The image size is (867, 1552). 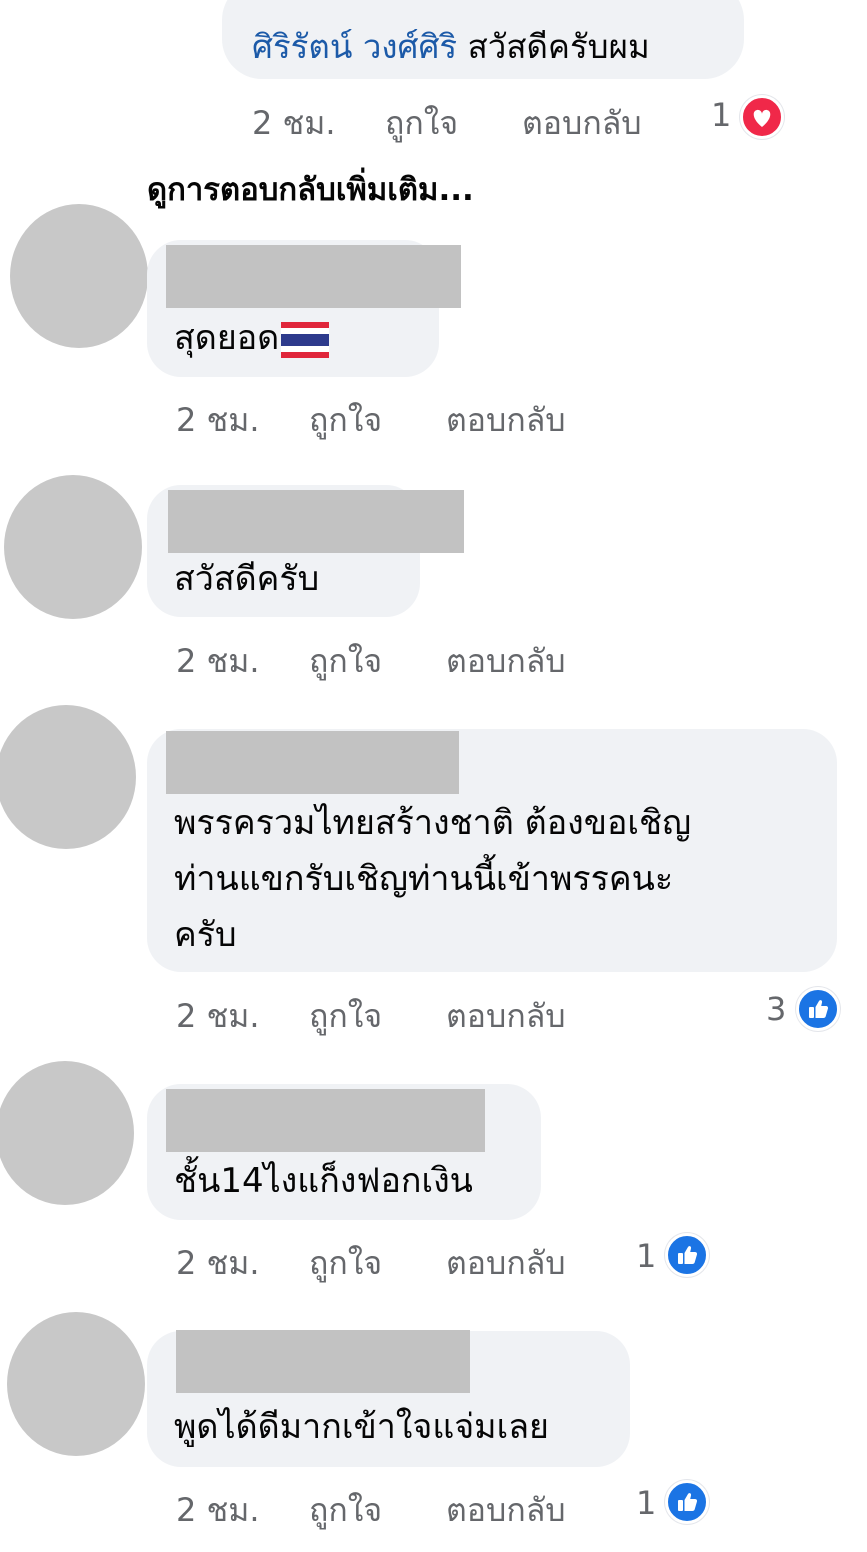 What do you see at coordinates (558, 46) in the screenshot?
I see `top-reply-text: สวัสดีครับผม` at bounding box center [558, 46].